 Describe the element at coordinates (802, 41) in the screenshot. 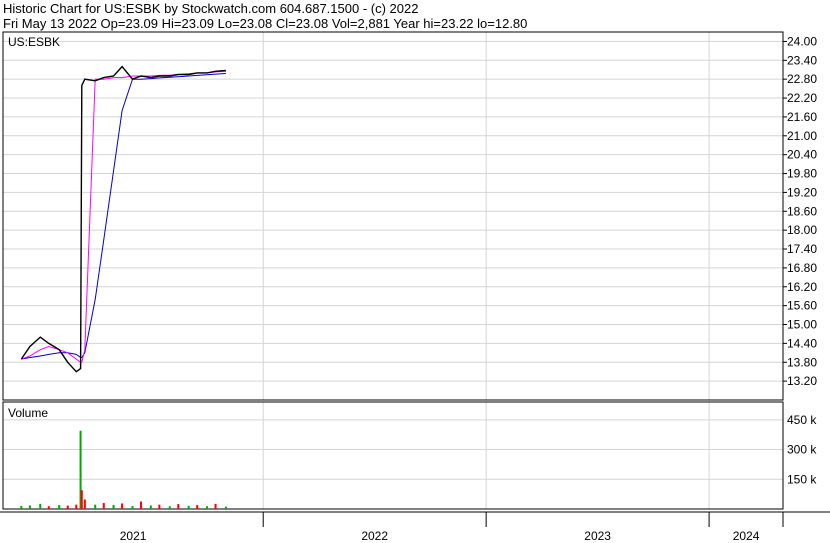

I see `price-tick-label: 24.00` at that location.